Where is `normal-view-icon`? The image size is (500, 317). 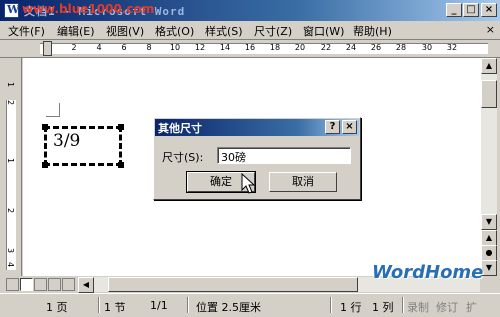 normal-view-icon is located at coordinates (12, 284).